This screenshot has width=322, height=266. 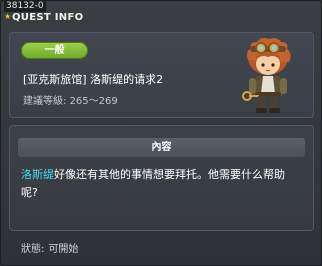 I want to click on npc-name: 洛斯缇, so click(x=37, y=174).